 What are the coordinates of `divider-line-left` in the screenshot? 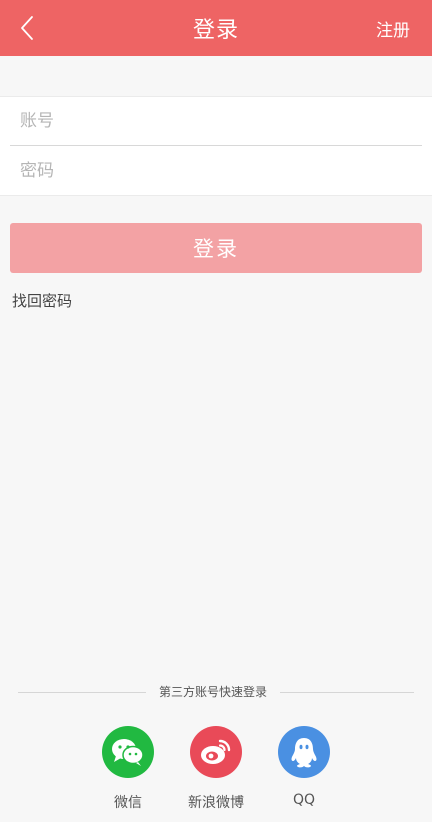 It's located at (82, 692).